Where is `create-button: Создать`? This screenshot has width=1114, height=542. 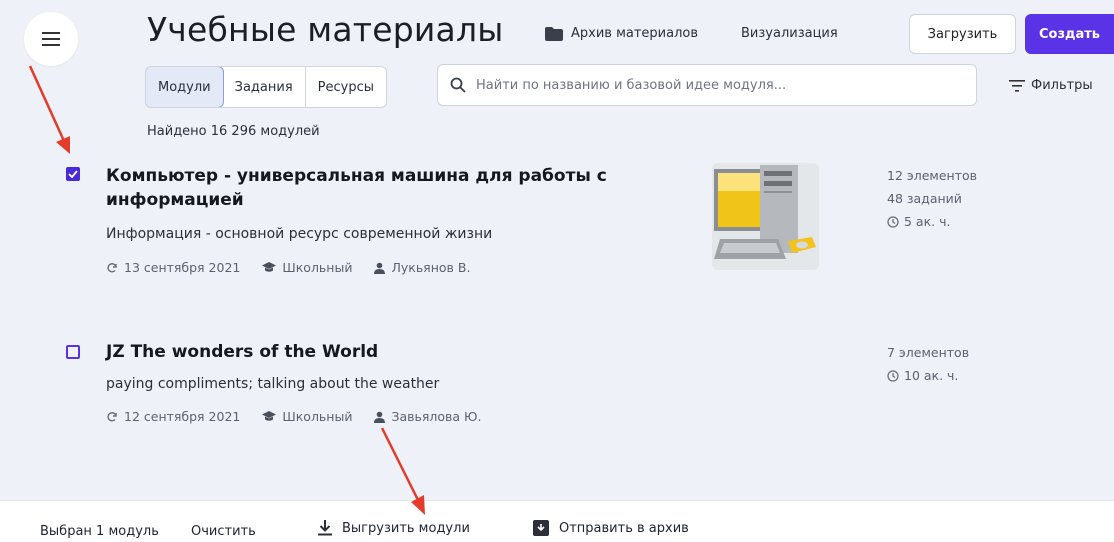
create-button: Создать is located at coordinates (1069, 34).